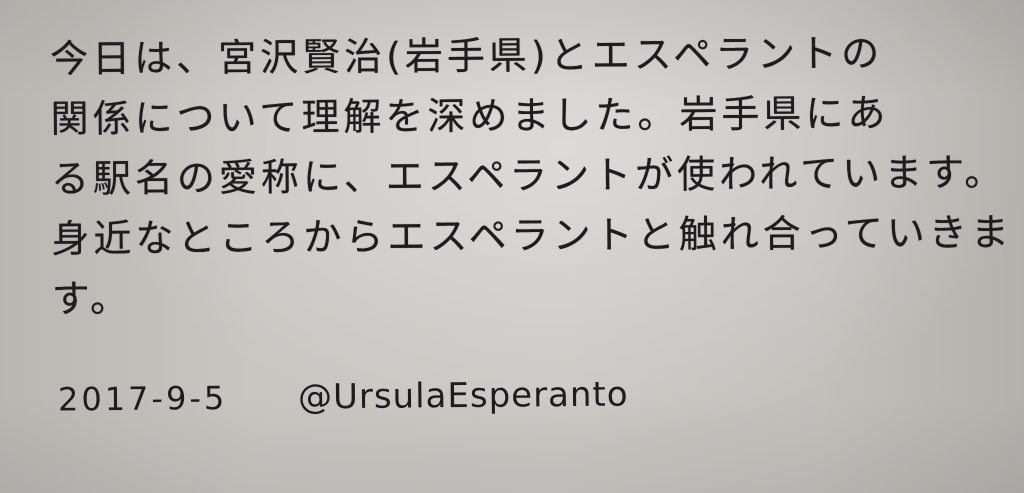  Describe the element at coordinates (463, 396) in the screenshot. I see `signature-handle: @UrsulaEsperanto` at that location.